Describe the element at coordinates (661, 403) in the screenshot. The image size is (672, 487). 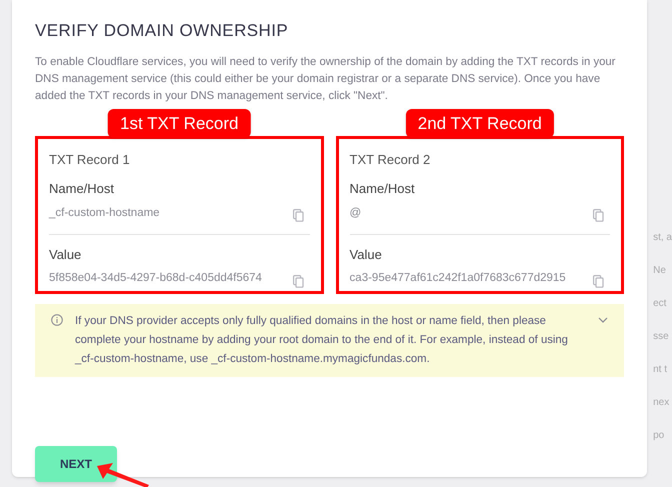
I see `background-text: nex` at that location.